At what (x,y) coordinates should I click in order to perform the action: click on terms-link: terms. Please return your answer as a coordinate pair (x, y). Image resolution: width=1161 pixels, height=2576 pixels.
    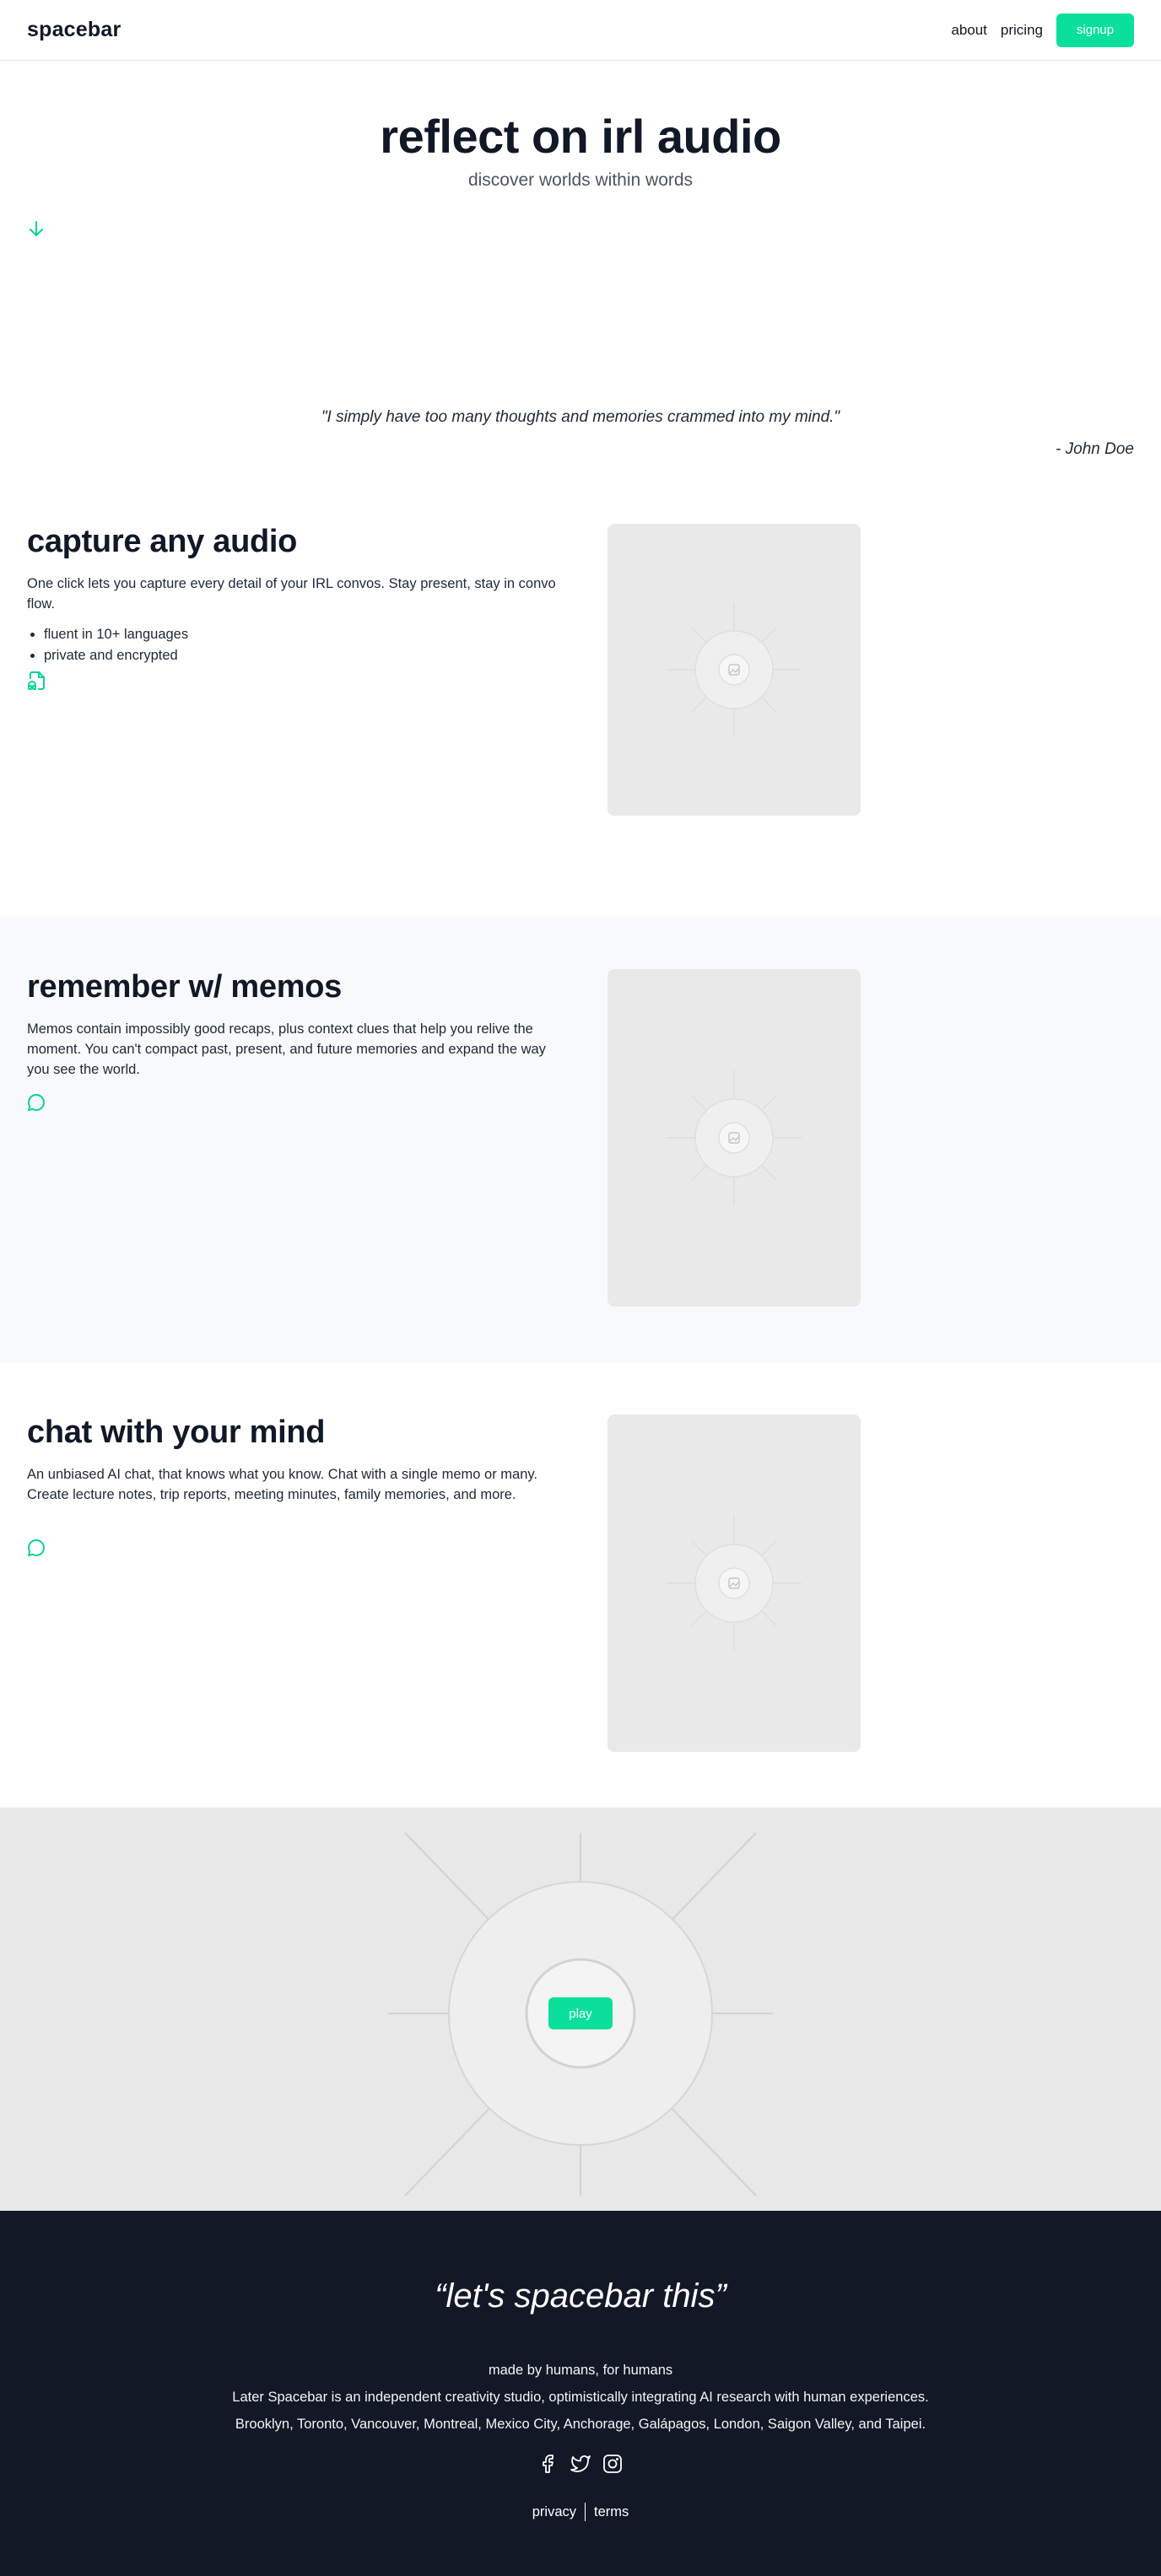
    Looking at the image, I should click on (611, 2512).